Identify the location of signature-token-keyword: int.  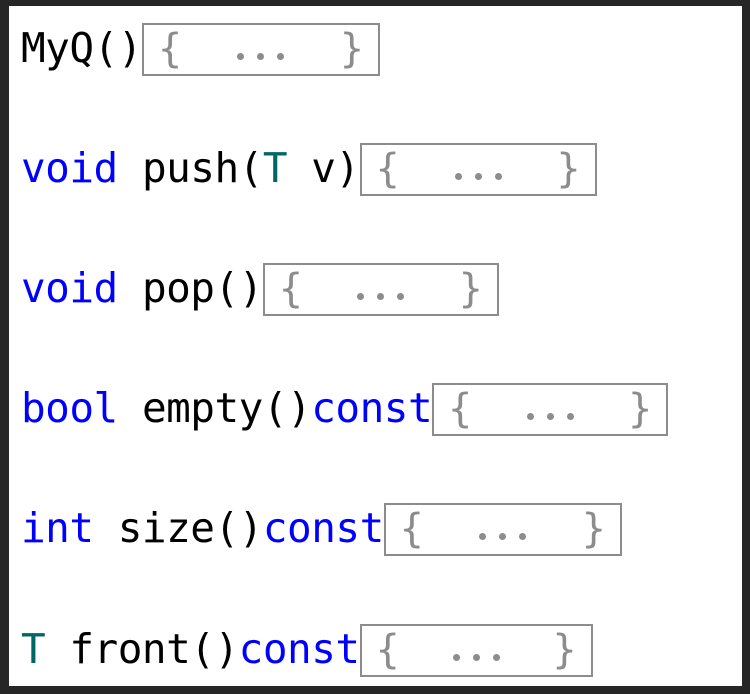
(57, 528).